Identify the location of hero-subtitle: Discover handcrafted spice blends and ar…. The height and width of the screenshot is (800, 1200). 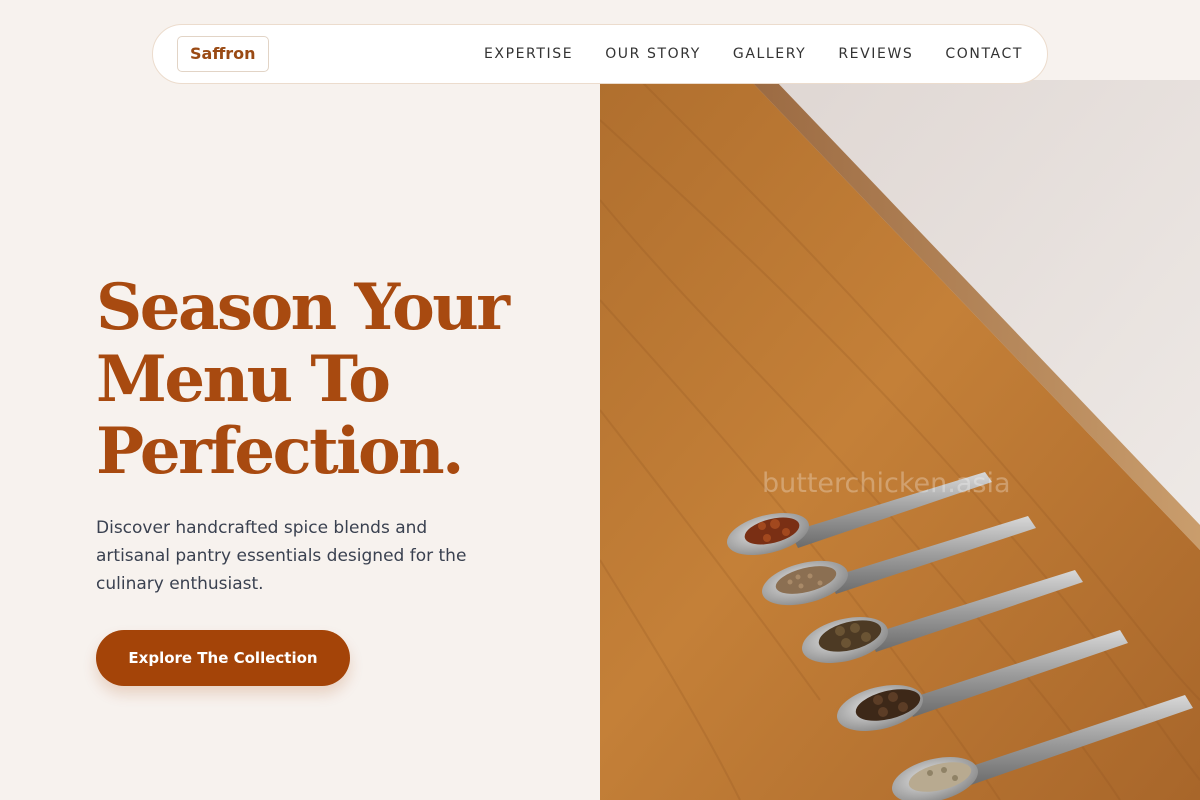
(281, 556).